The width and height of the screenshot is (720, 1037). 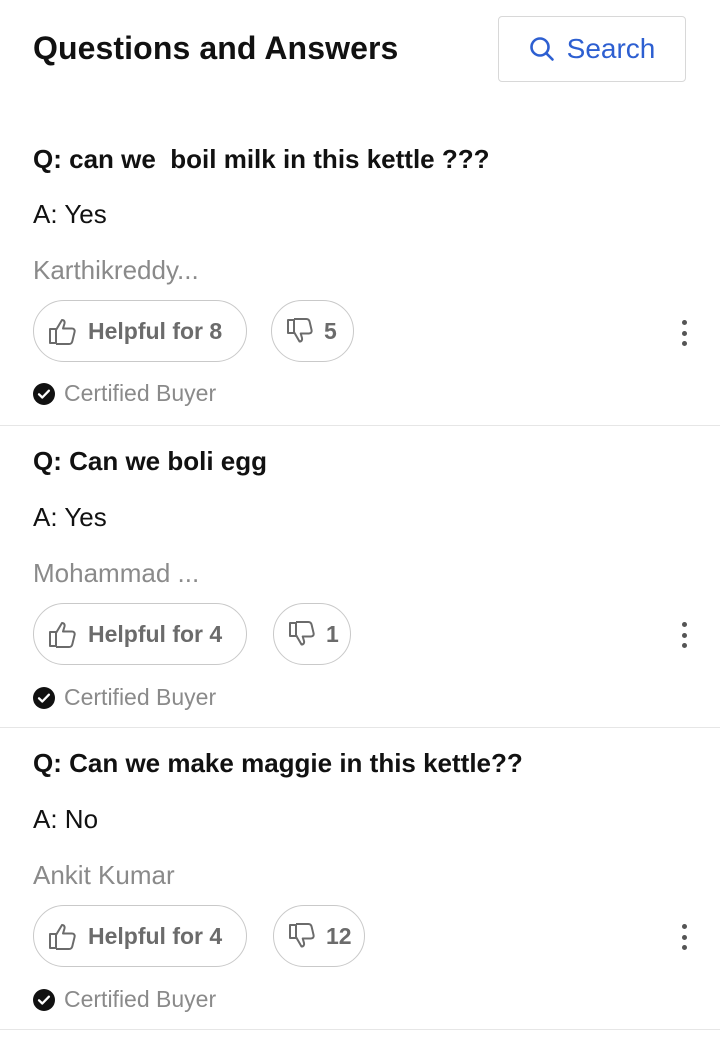 I want to click on header: Questions and Answers Search, so click(x=360, y=55).